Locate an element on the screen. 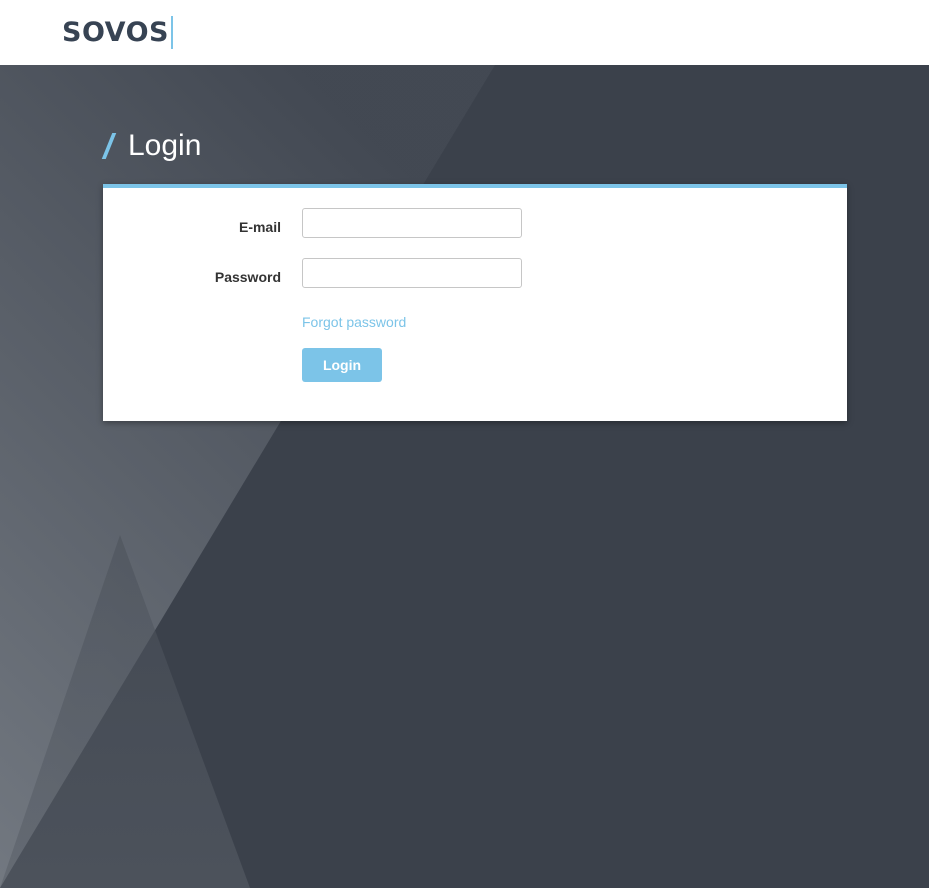 The height and width of the screenshot is (888, 929). sovos-logo: SOVOS is located at coordinates (117, 32).